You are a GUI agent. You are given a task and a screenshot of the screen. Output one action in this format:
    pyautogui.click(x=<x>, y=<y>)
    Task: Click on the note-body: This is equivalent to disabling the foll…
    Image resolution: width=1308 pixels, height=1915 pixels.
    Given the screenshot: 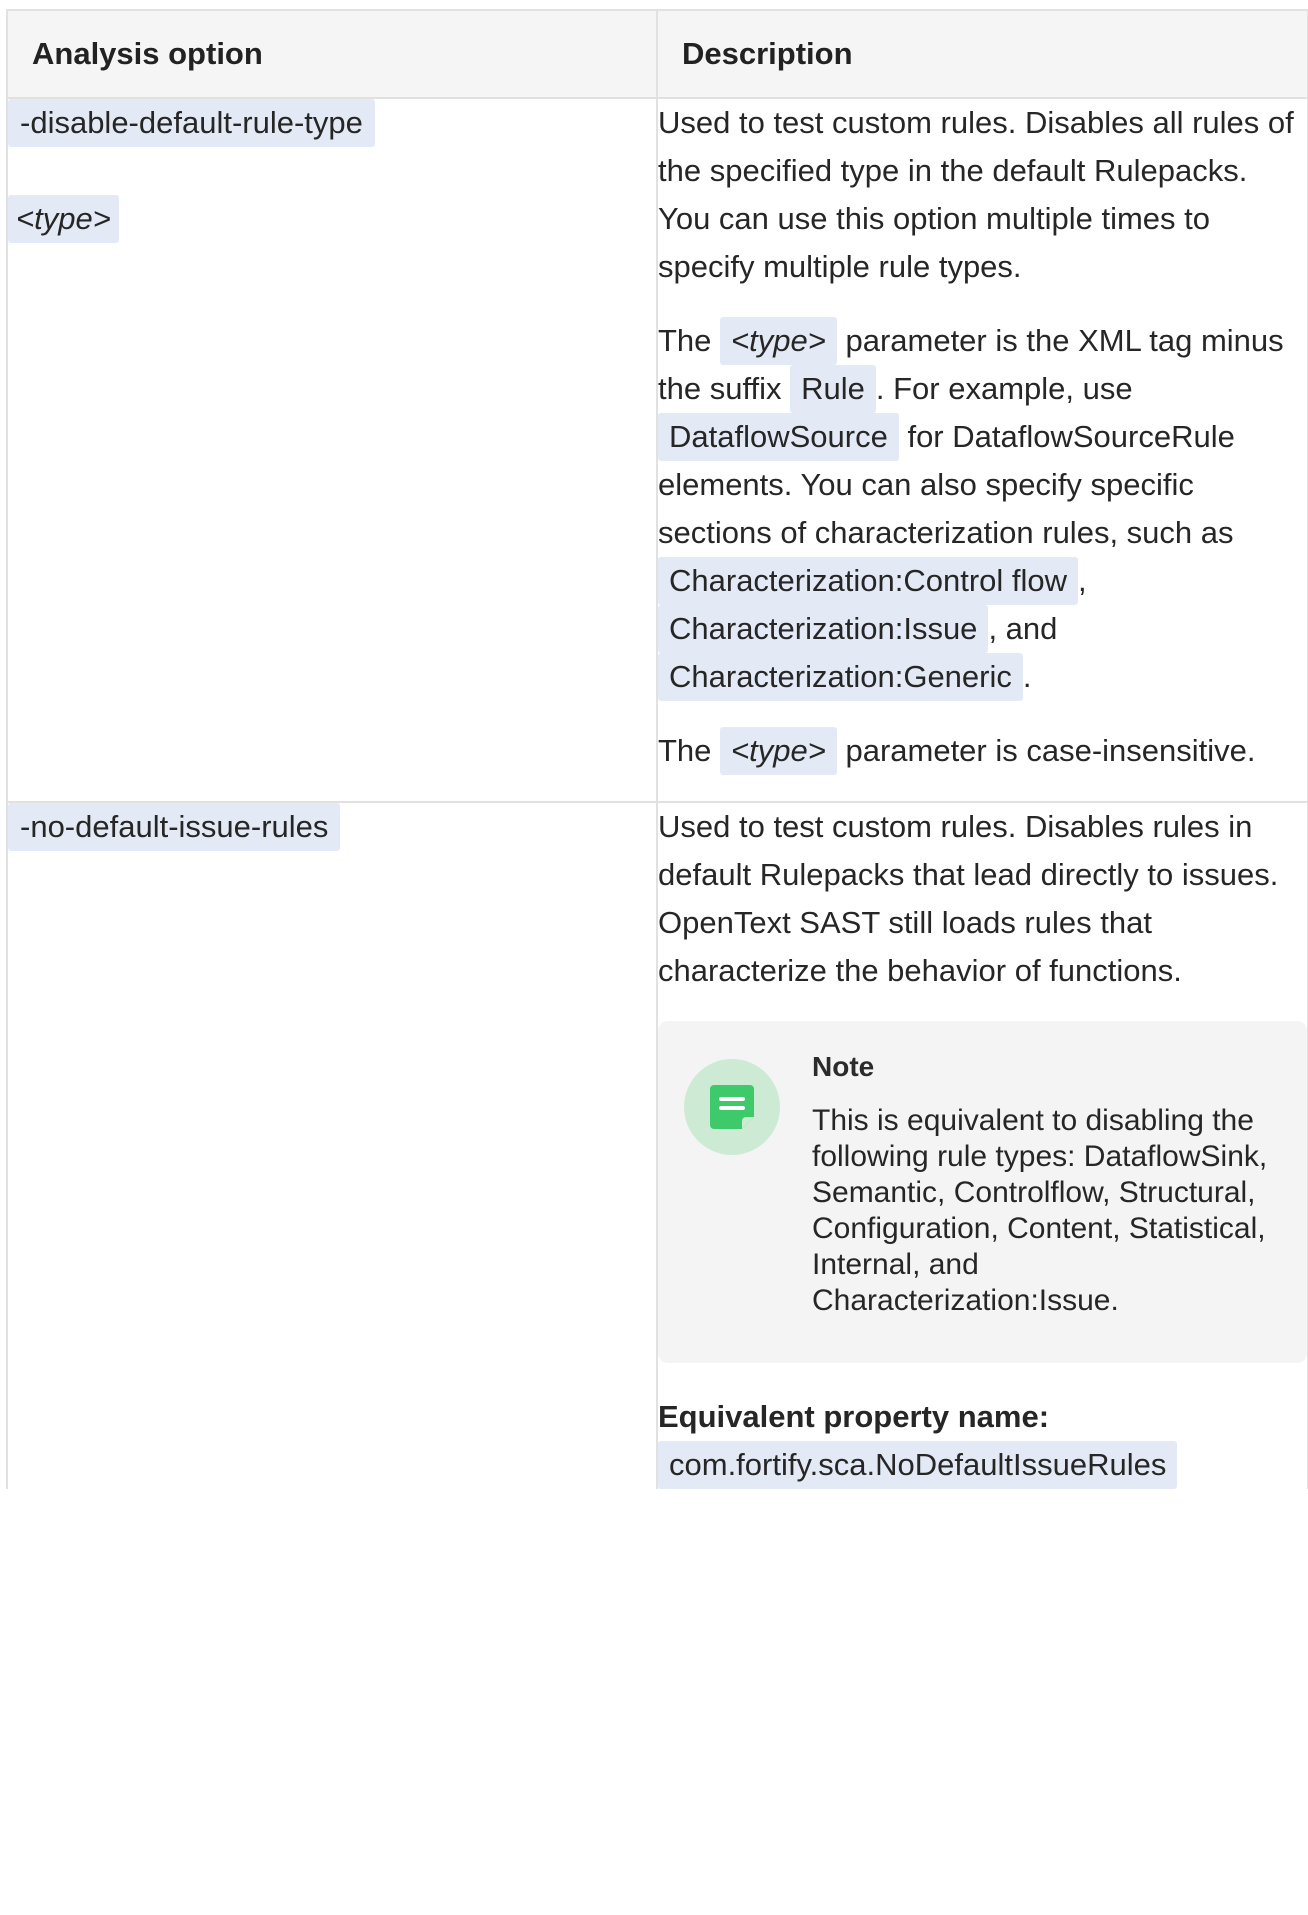 What is the action you would take?
    pyautogui.click(x=1040, y=1210)
    